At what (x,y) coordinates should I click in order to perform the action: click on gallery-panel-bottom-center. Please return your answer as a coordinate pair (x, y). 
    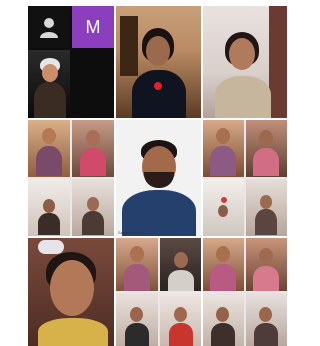
    Looking at the image, I should click on (158, 292).